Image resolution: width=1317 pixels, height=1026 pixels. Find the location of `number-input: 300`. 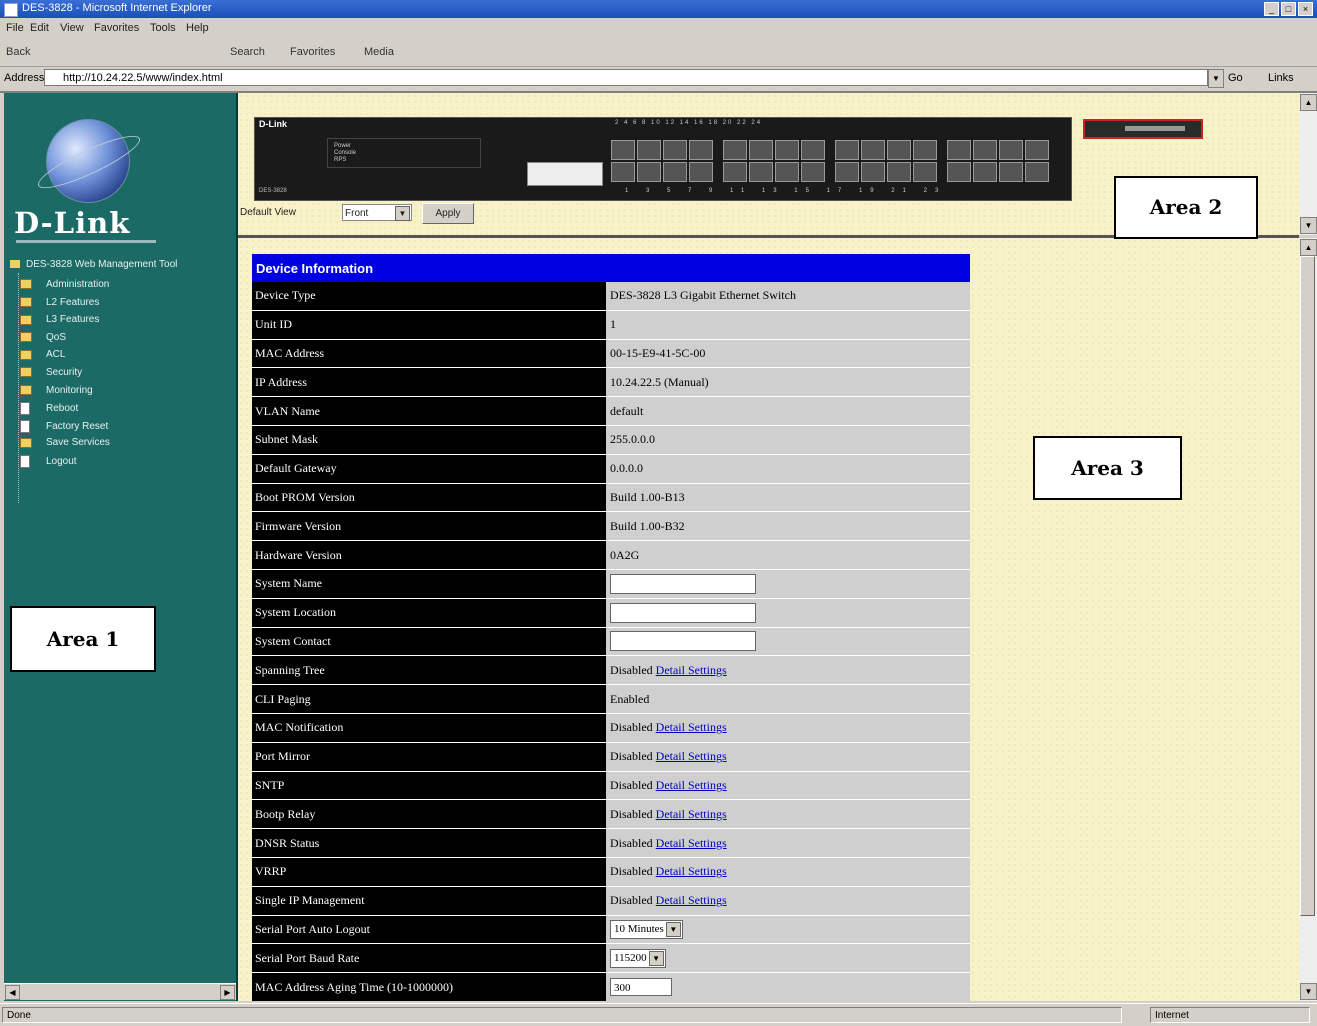

number-input: 300 is located at coordinates (641, 987).